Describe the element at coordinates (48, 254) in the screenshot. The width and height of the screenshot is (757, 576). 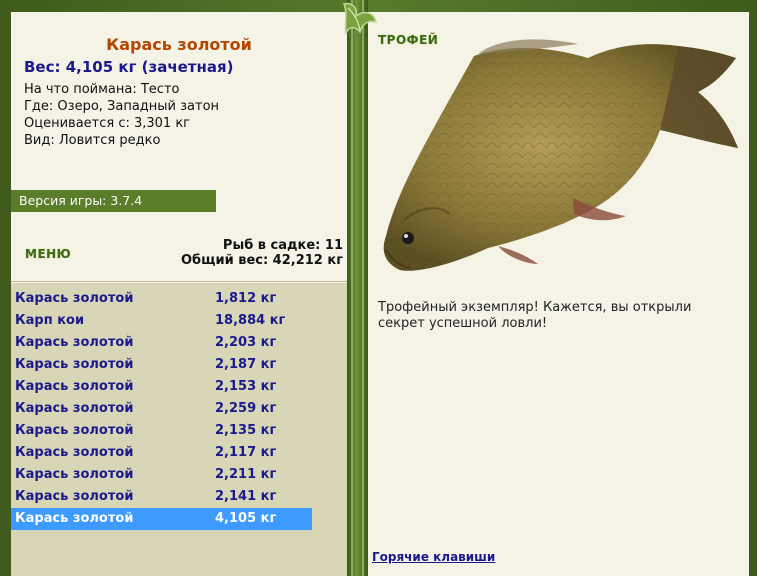
I see `menu-button: МЕНЮ` at that location.